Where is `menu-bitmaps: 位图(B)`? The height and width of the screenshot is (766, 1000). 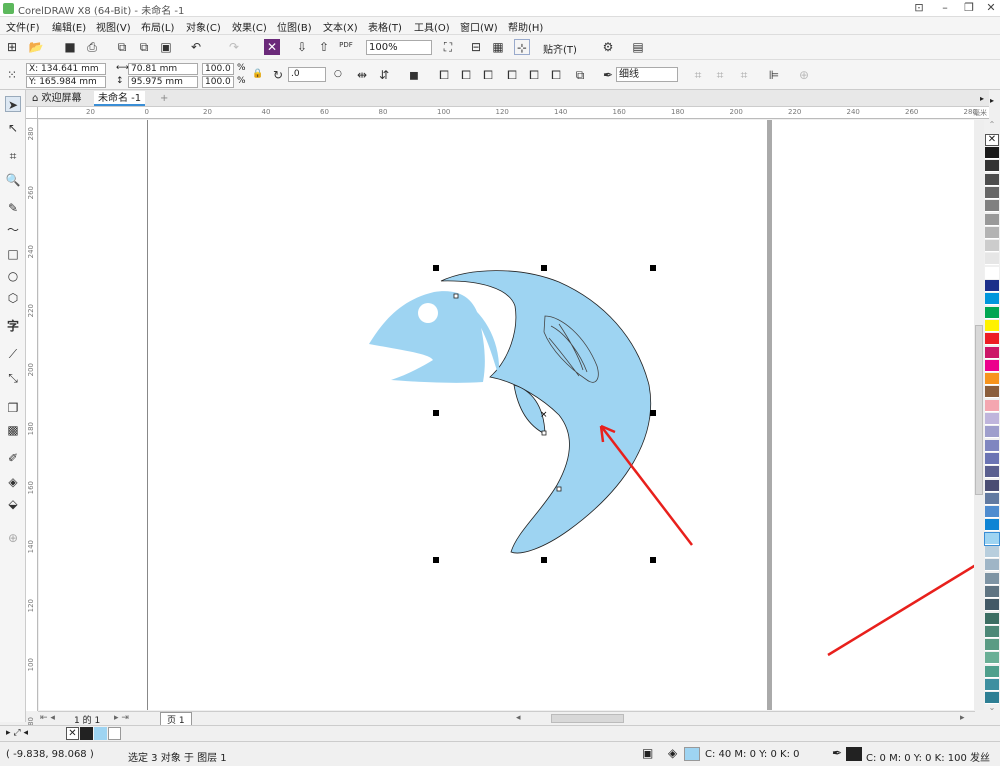 menu-bitmaps: 位图(B) is located at coordinates (294, 26).